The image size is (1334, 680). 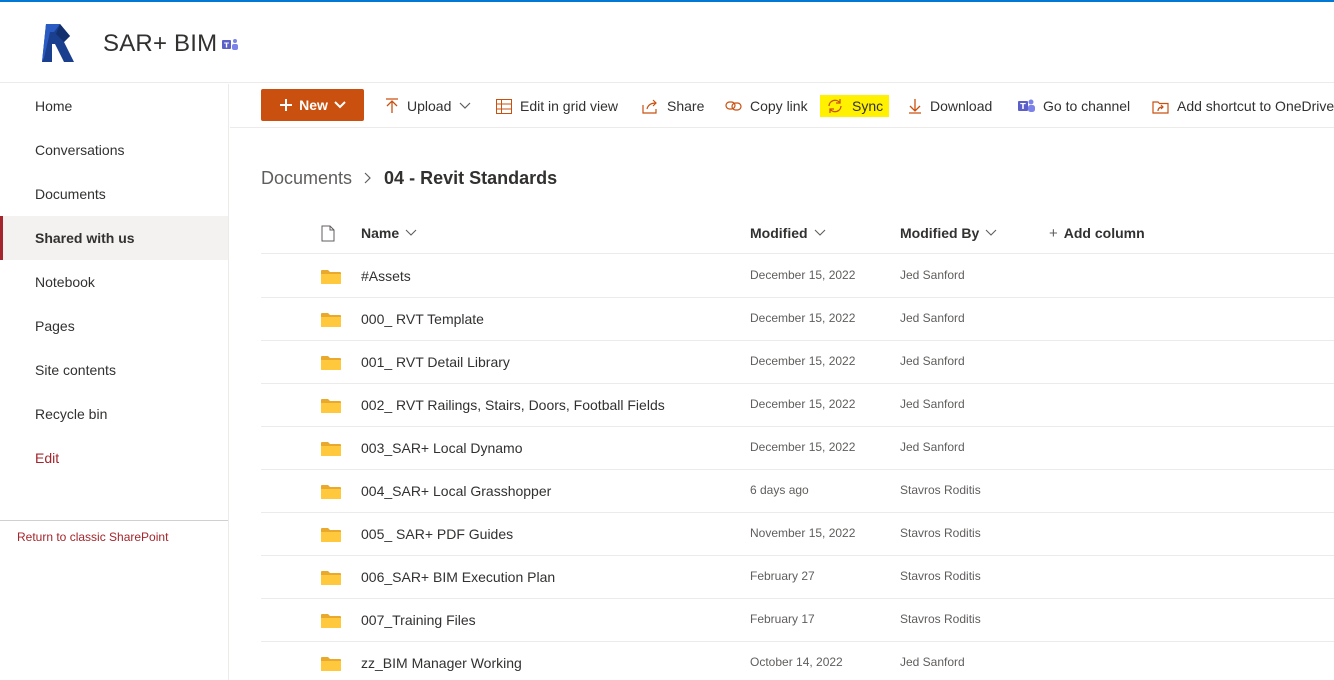 I want to click on breadcrumb-documents: Documents, so click(x=306, y=178).